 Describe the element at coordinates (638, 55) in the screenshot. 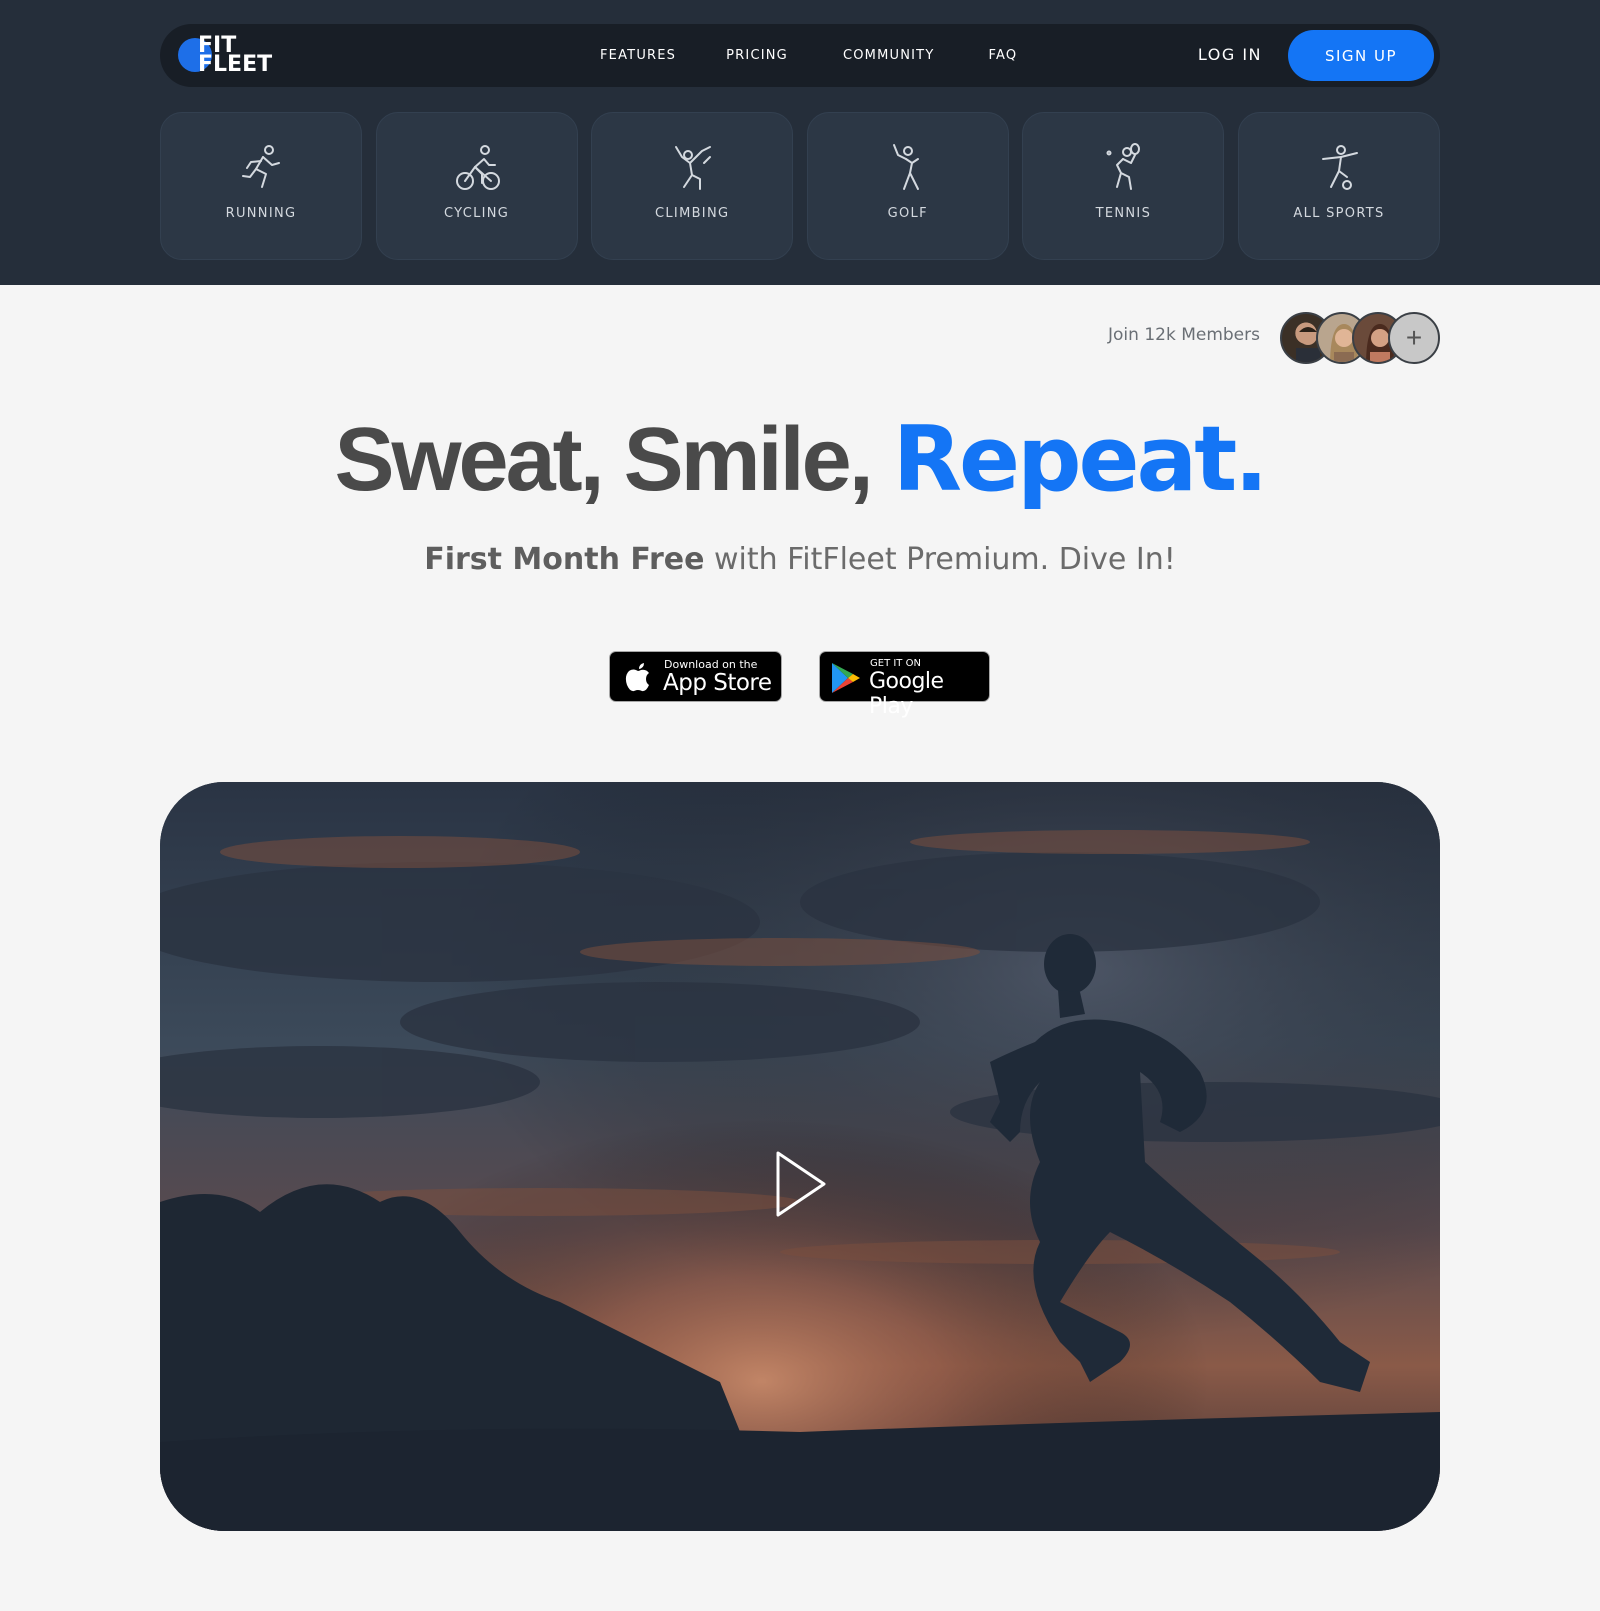

I see `nav-link-features: FEATURES` at that location.